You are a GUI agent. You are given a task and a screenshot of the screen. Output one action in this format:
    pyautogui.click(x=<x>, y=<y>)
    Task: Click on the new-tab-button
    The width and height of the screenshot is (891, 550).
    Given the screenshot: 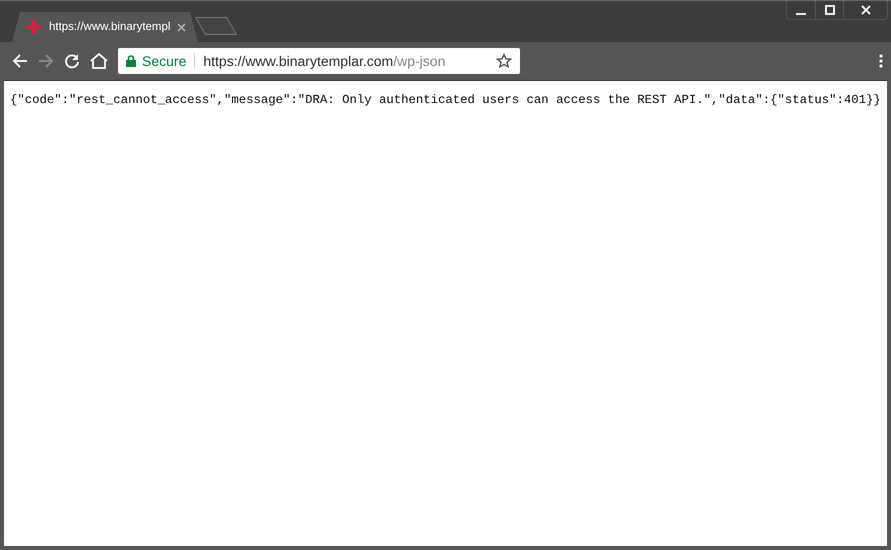 What is the action you would take?
    pyautogui.click(x=216, y=26)
    